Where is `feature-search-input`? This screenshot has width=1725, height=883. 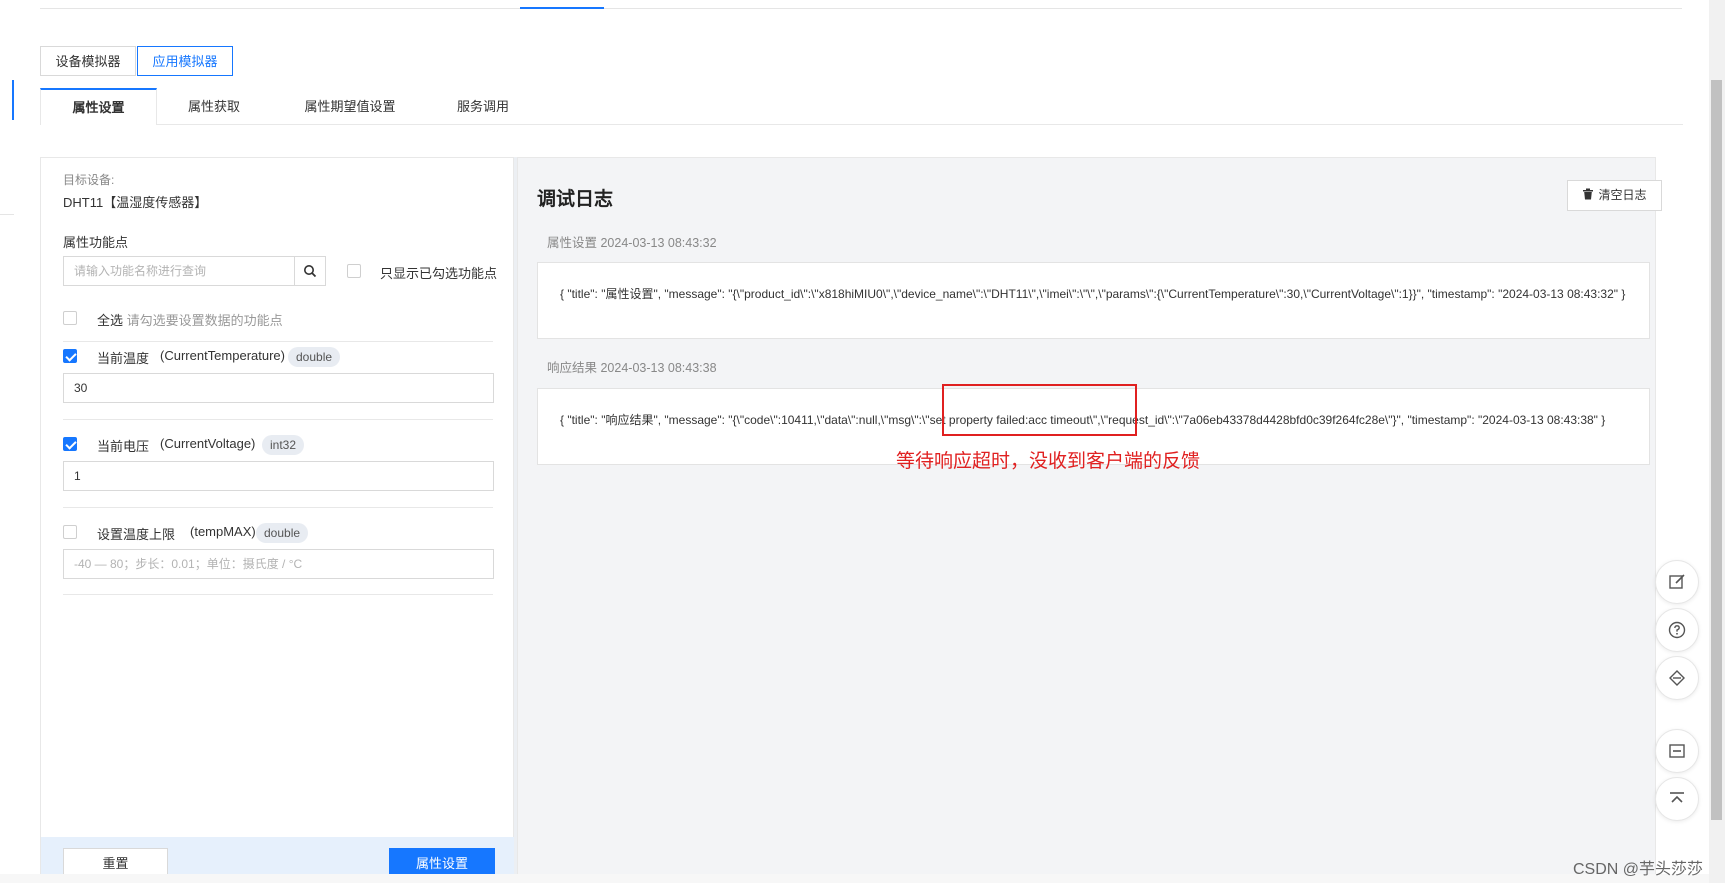 feature-search-input is located at coordinates (179, 271).